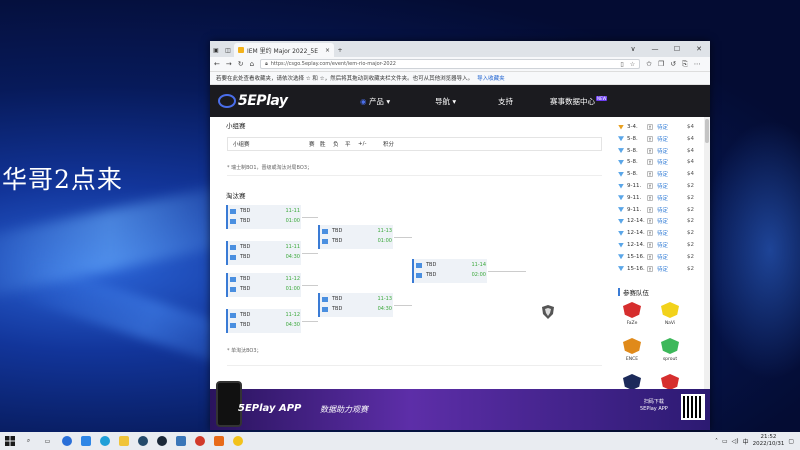 The image size is (800, 450). I want to click on app-banner: 5EPlay APP 数据助力观赛 扫码下载 5EPlay APP, so click(460, 405).